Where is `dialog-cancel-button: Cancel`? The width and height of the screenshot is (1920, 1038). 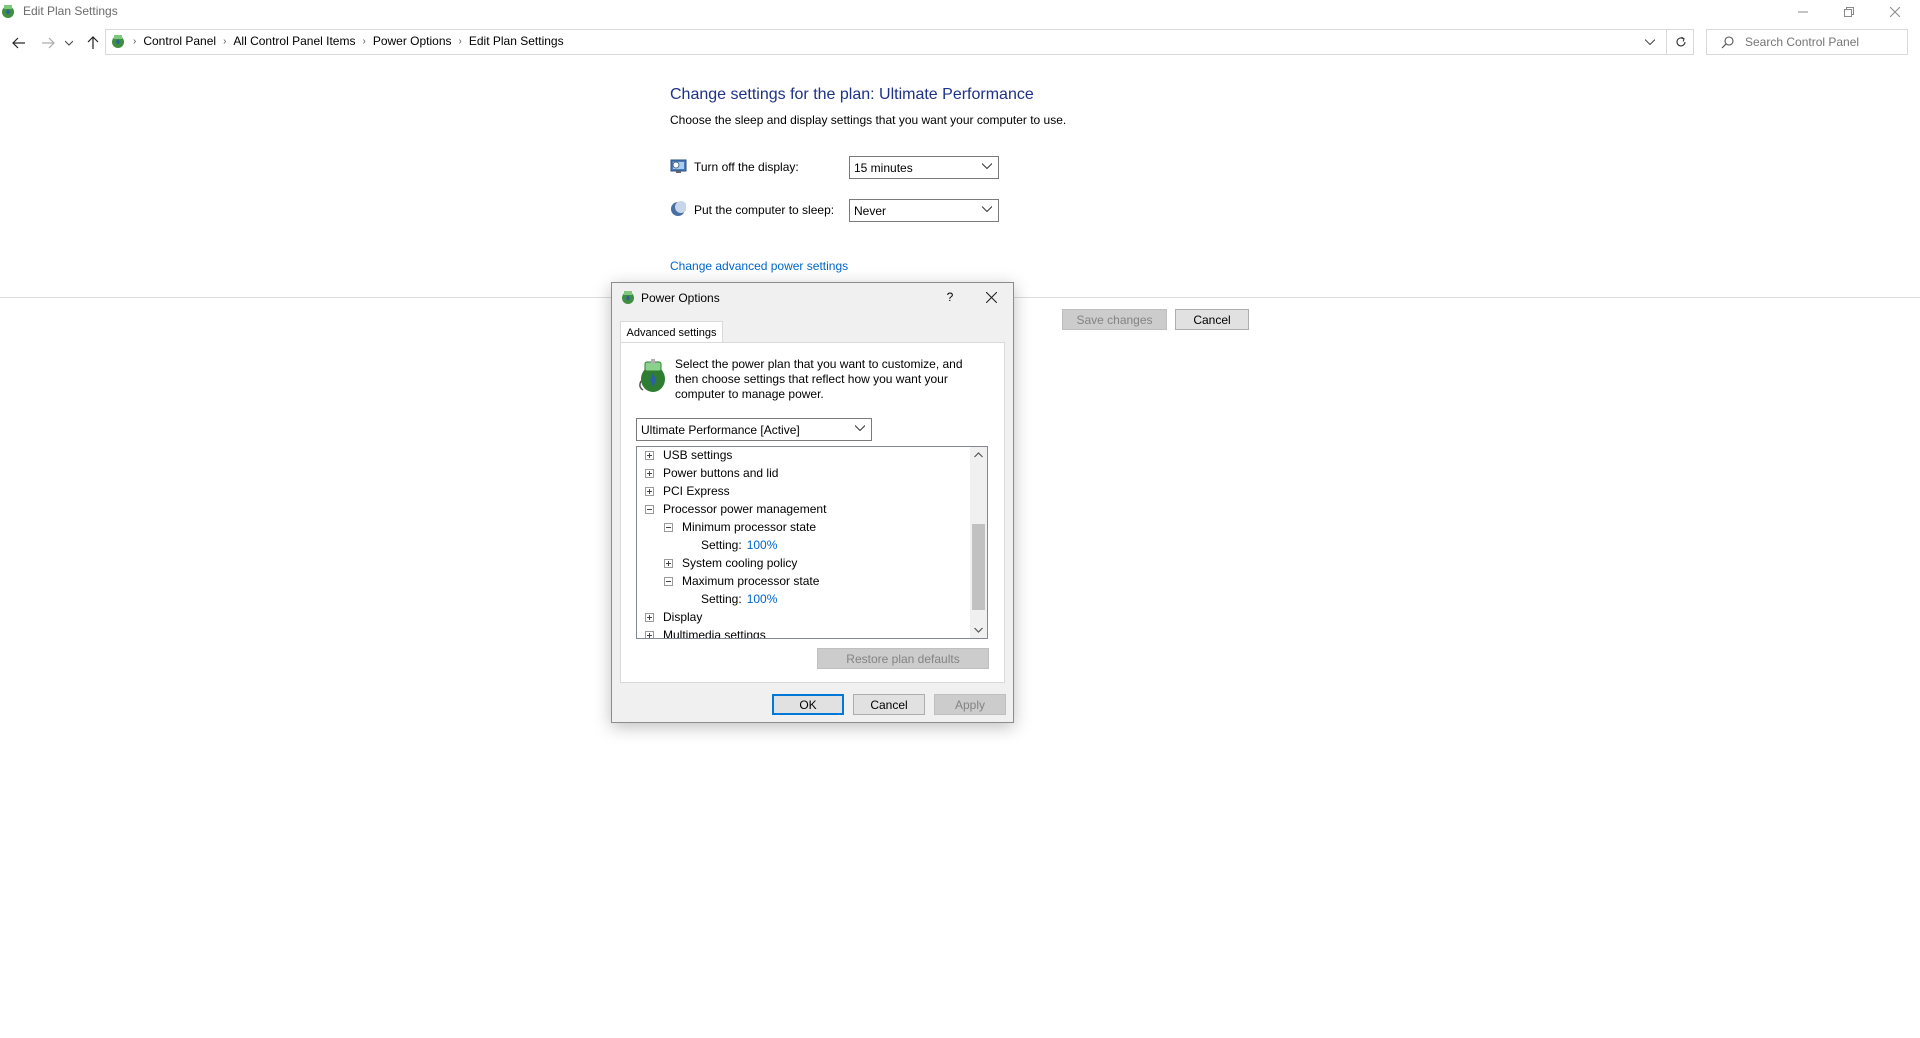 dialog-cancel-button: Cancel is located at coordinates (889, 704).